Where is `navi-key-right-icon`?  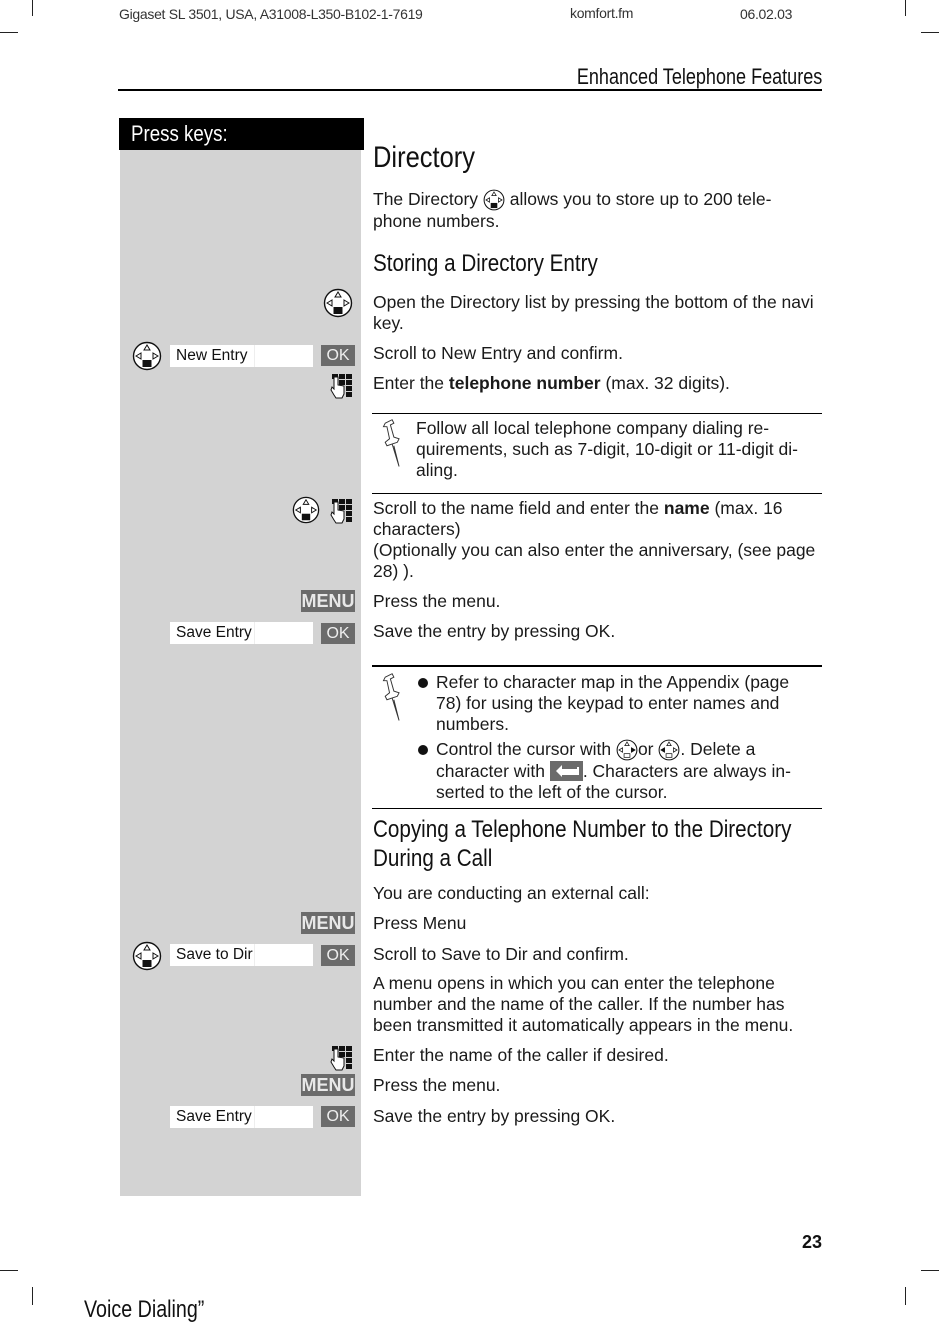 navi-key-right-icon is located at coordinates (627, 750).